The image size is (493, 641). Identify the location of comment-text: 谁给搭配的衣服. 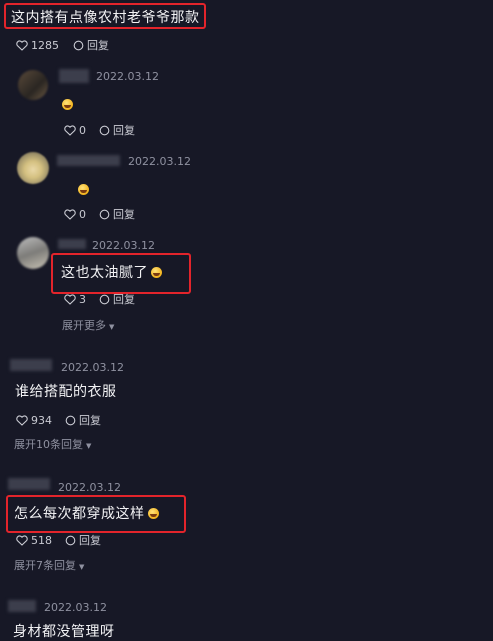
(66, 392).